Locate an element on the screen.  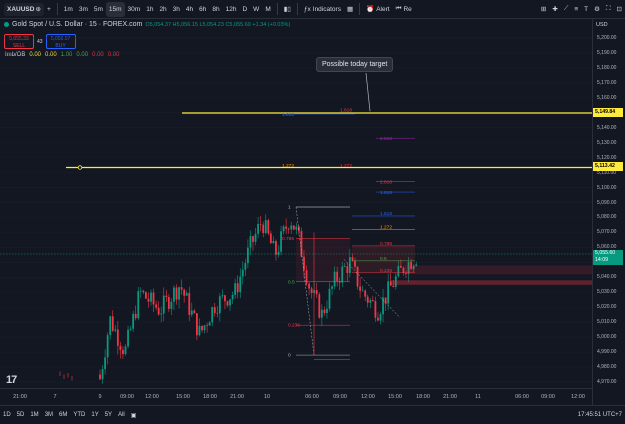
time-tick-label: 21:00 is located at coordinates (20, 397).